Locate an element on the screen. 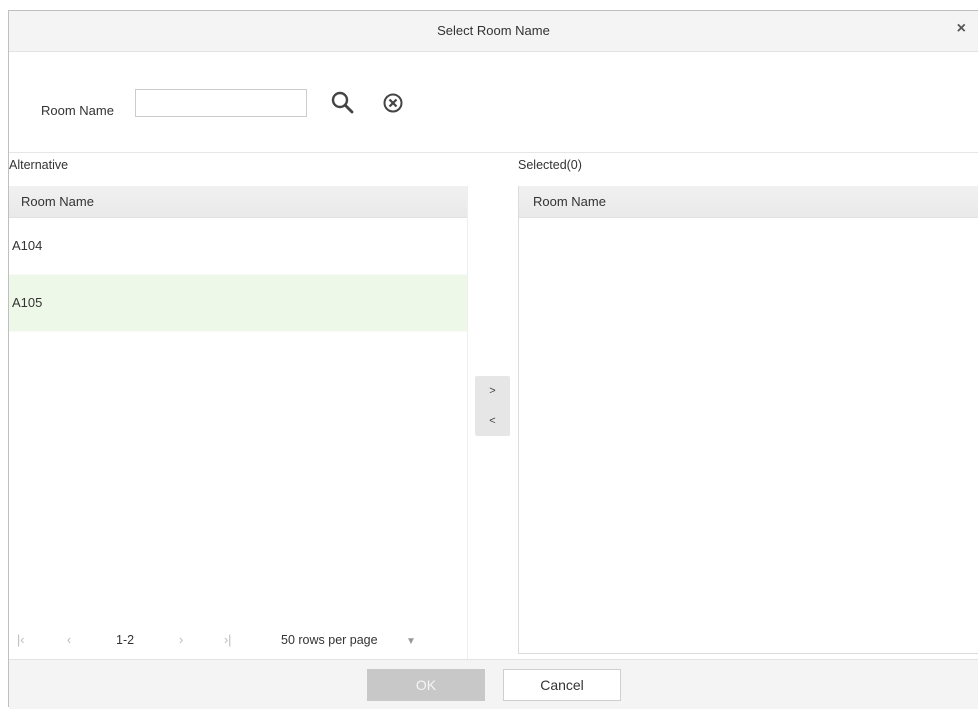  list-item: A105 is located at coordinates (238, 303).